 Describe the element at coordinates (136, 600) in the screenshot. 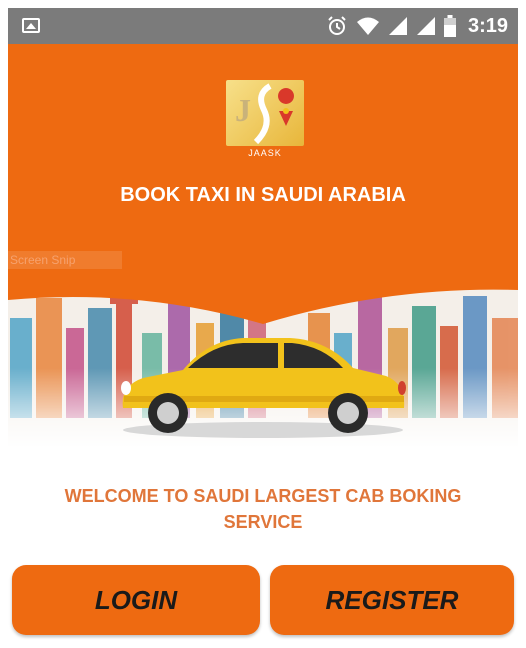

I see `login-button: LOGIN` at that location.